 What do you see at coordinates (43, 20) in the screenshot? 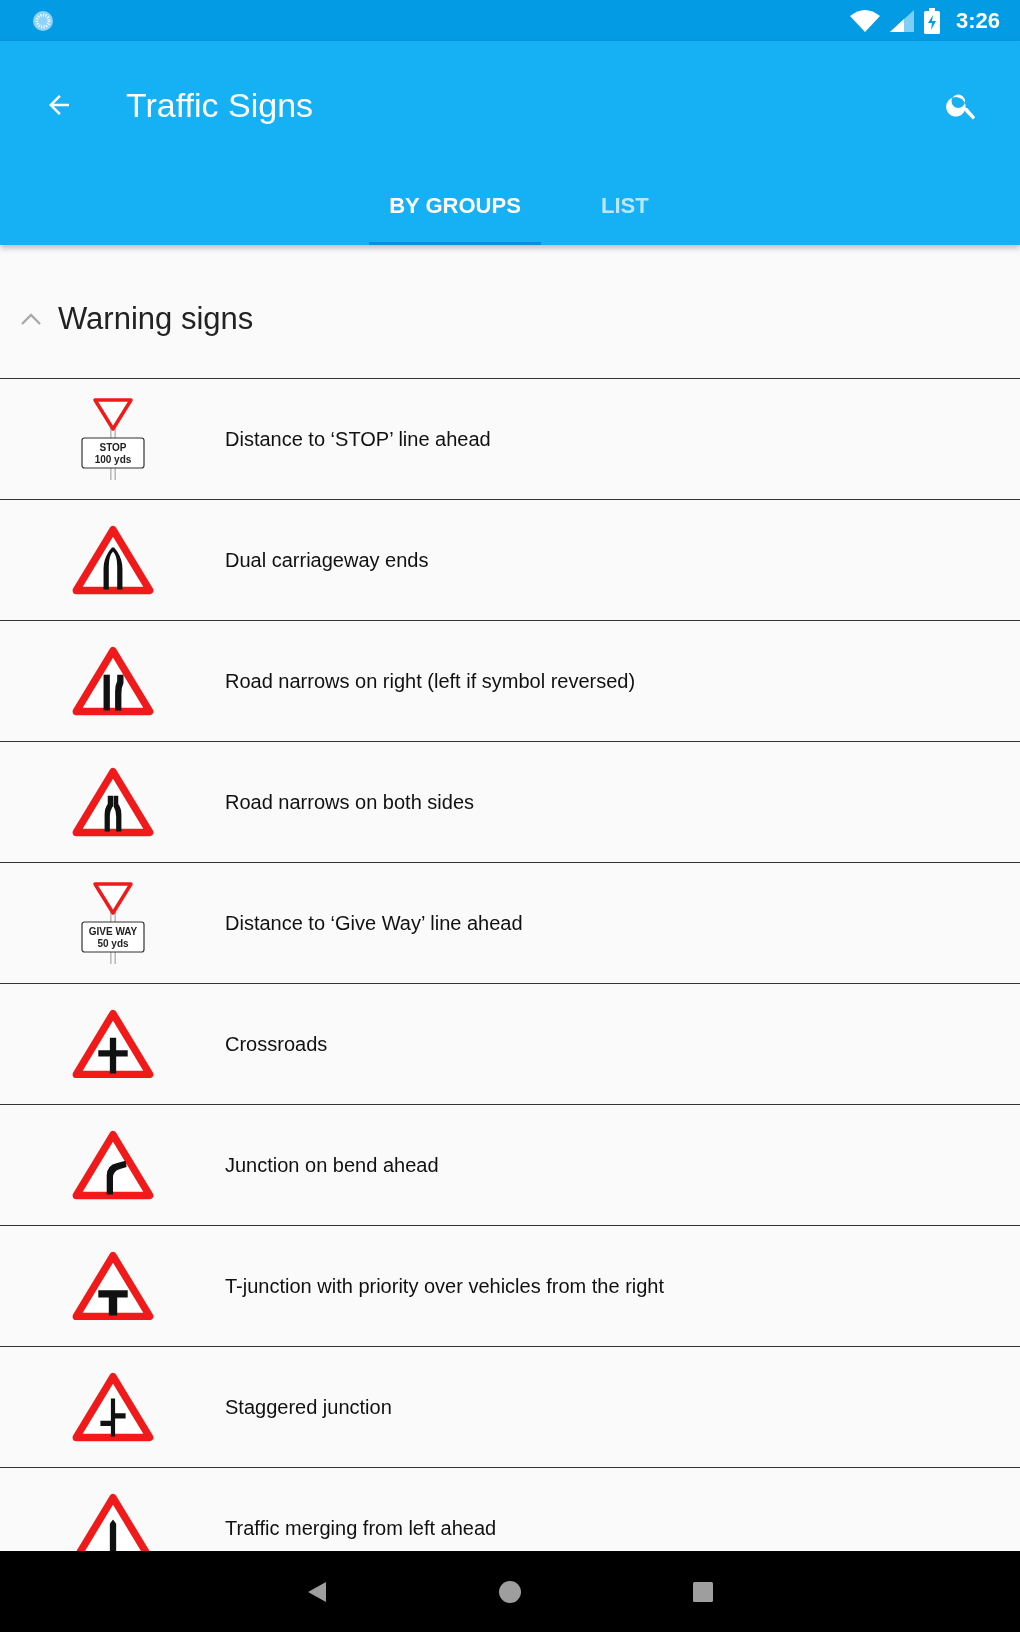
I see `status-circle-icon` at bounding box center [43, 20].